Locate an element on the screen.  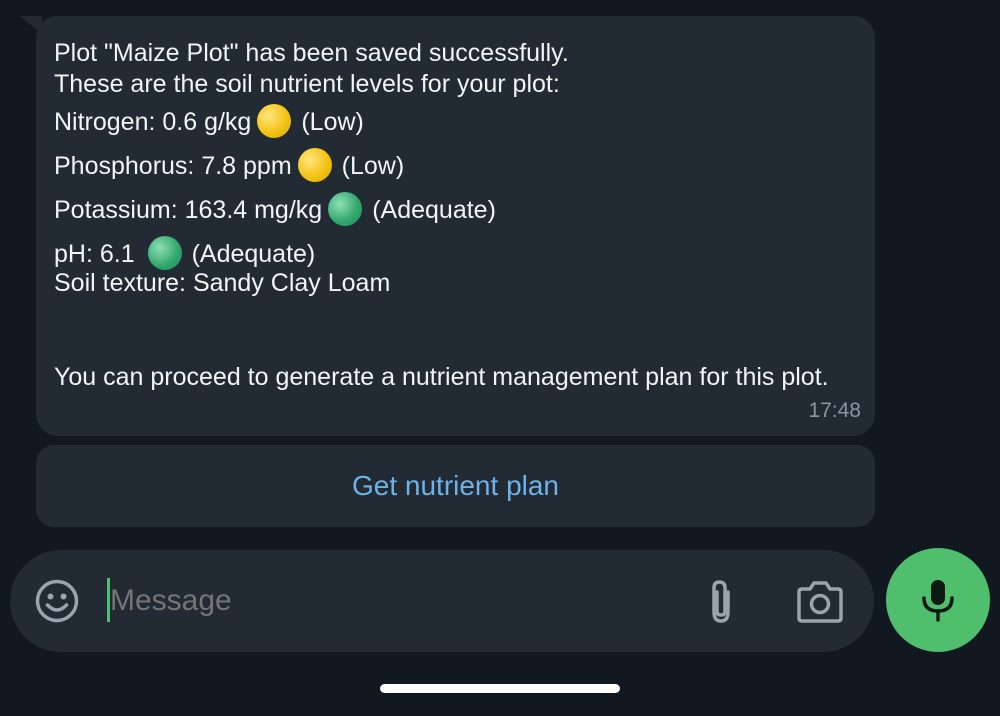
nutrient-row-potassium: Potassium: 163.4 mg/kg (Adequate) is located at coordinates (455, 210).